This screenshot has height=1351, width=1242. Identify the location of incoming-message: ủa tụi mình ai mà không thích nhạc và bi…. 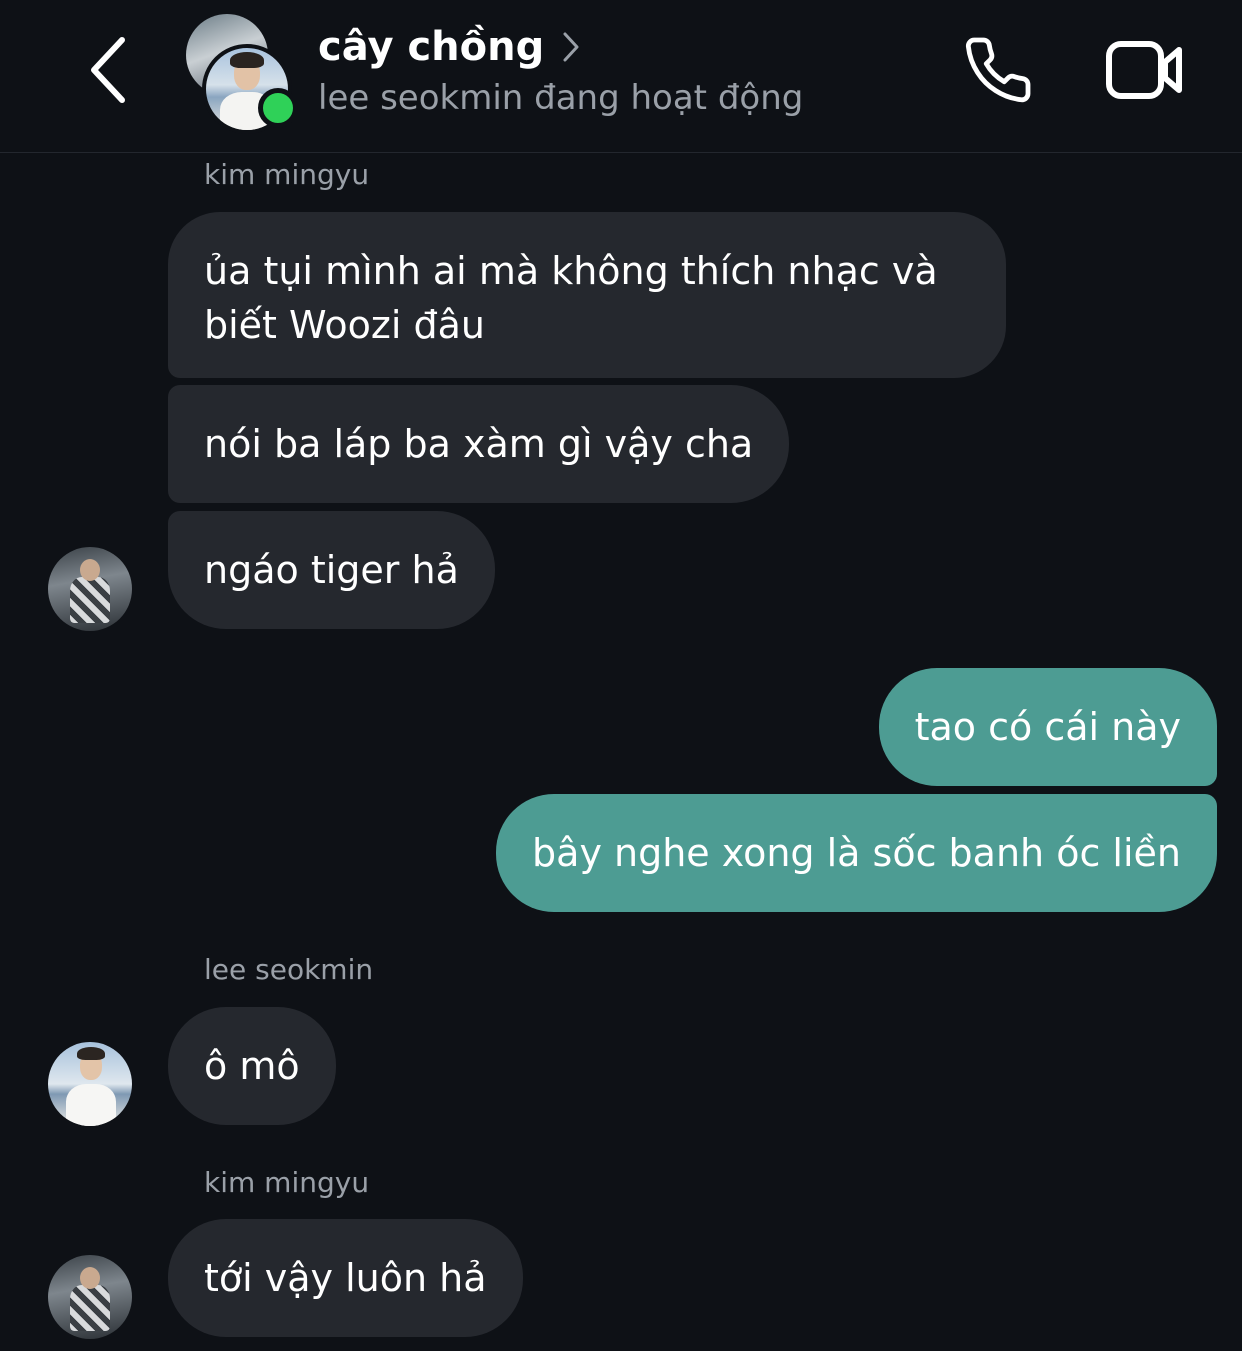
(587, 295).